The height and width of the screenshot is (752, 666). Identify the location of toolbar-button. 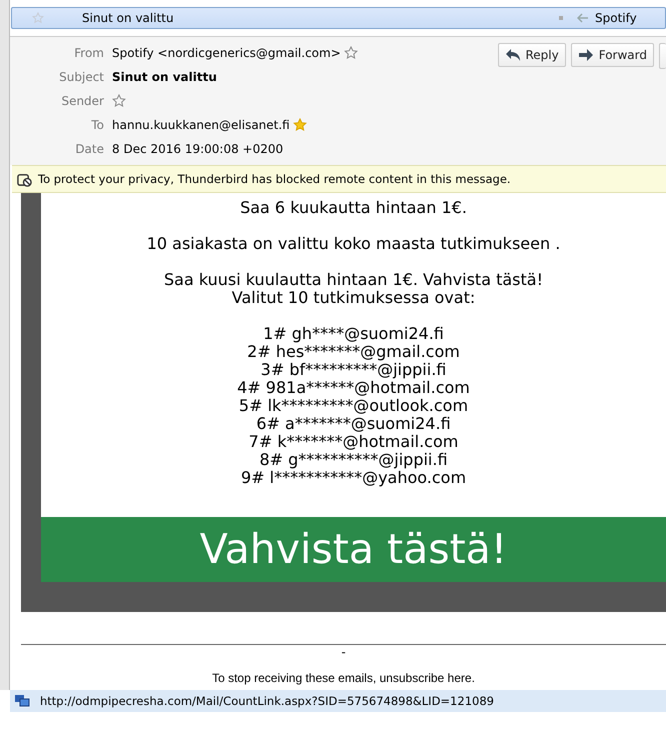
(662, 56).